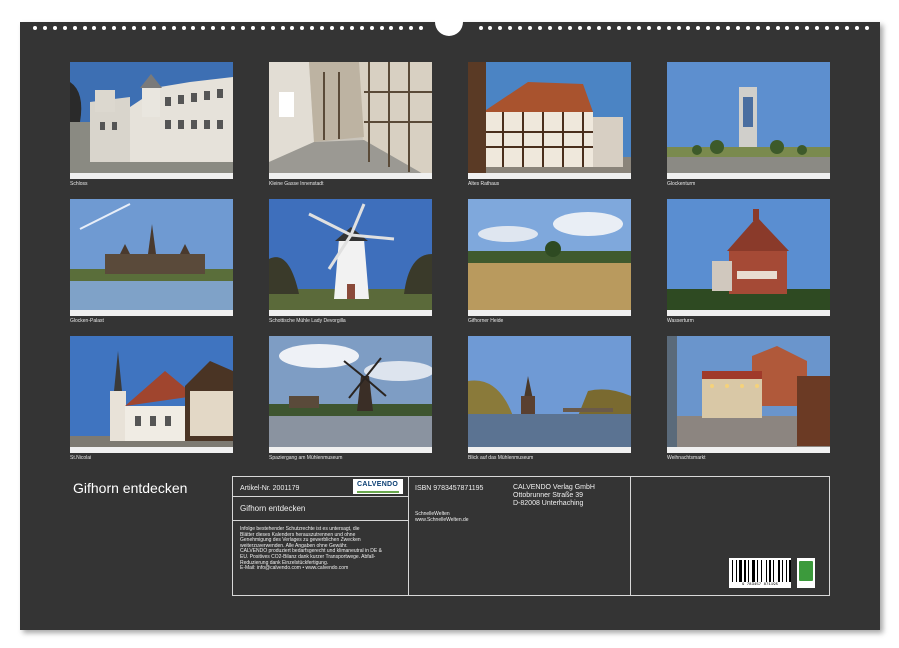  Describe the element at coordinates (151, 120) in the screenshot. I see `photo-schloss` at that location.